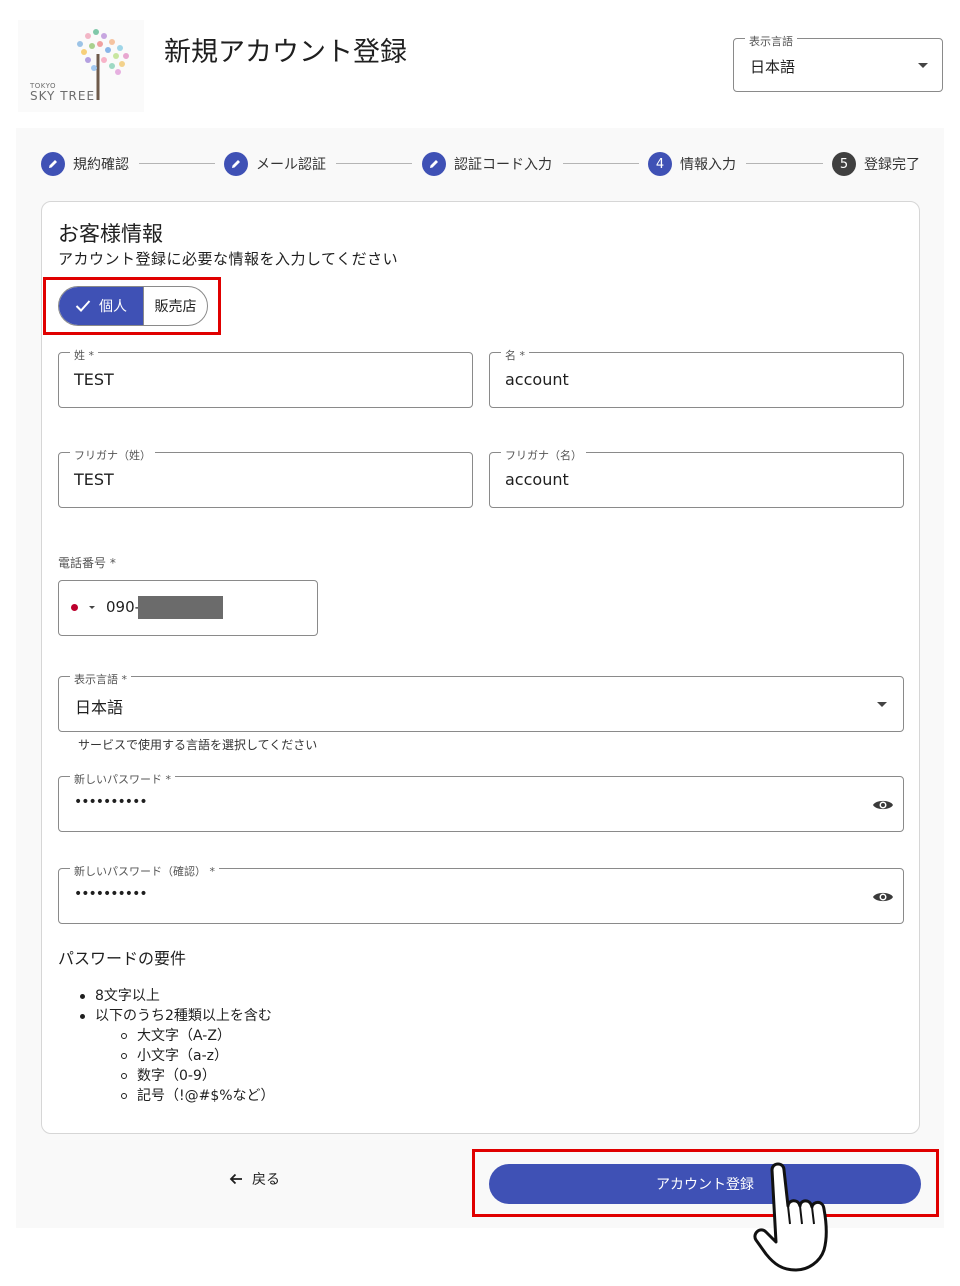 The image size is (960, 1286). I want to click on first-name-kana-label: フリガナ（名）, so click(543, 455).